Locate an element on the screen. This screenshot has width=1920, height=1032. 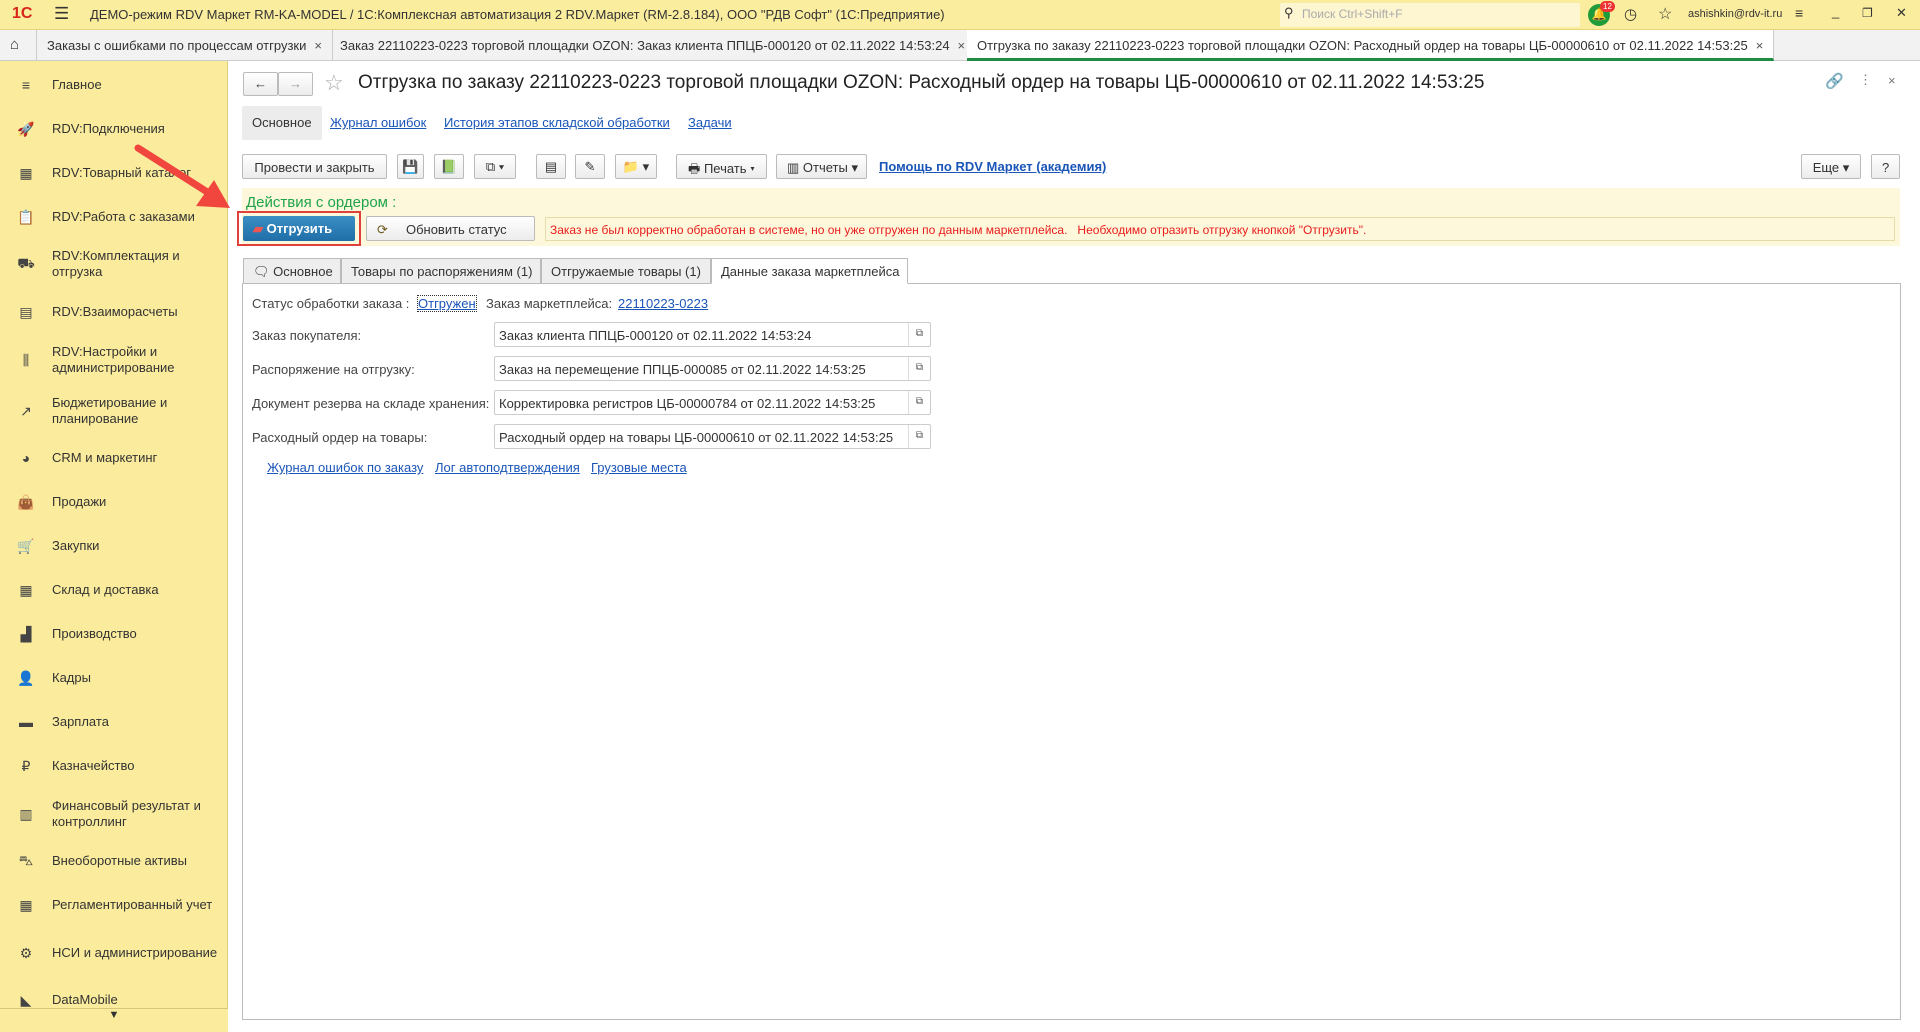
search-icon: ⚲ is located at coordinates (1289, 12).